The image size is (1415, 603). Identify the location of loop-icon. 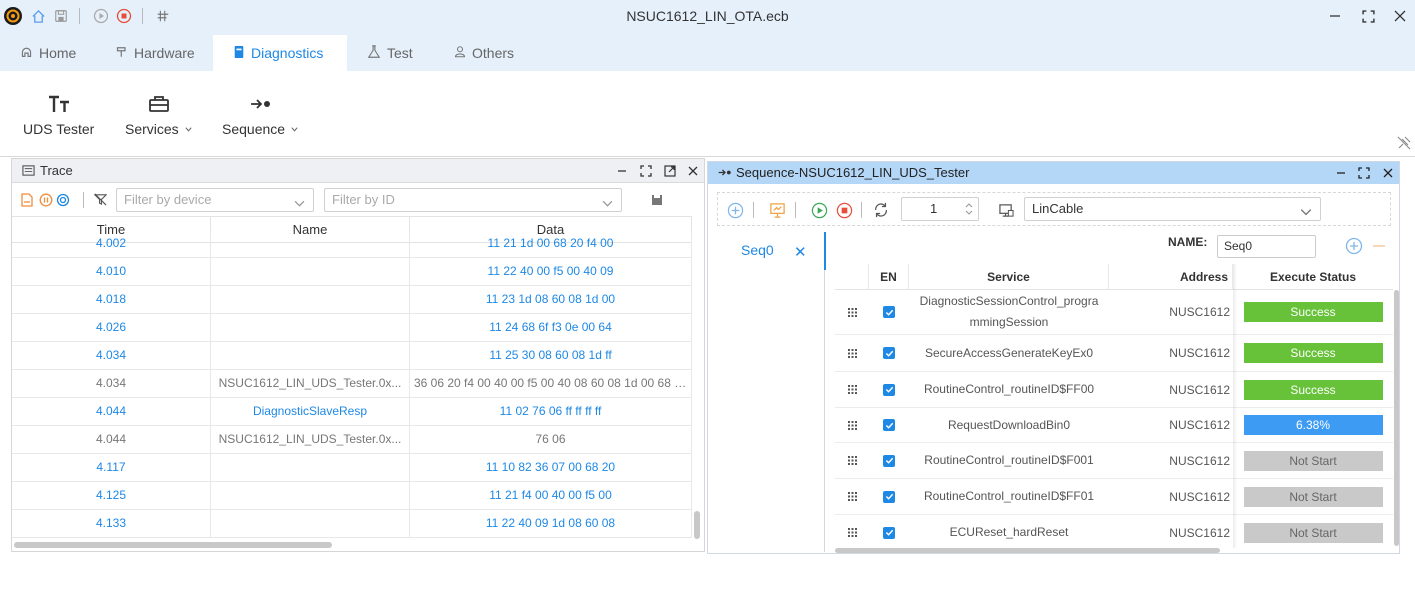
(881, 210).